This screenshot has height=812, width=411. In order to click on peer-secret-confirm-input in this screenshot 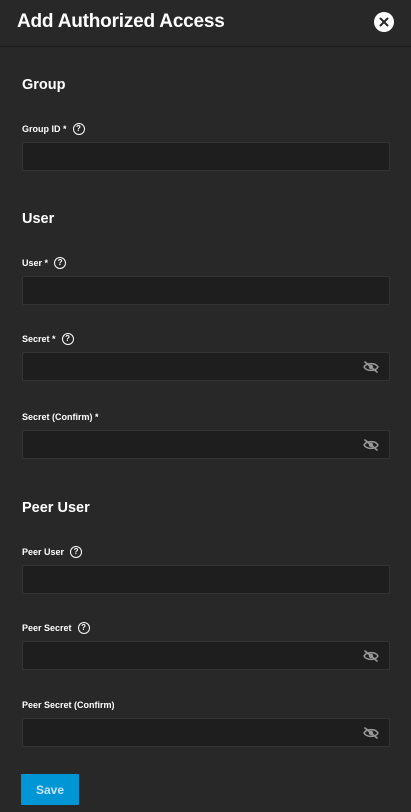, I will do `click(206, 732)`.